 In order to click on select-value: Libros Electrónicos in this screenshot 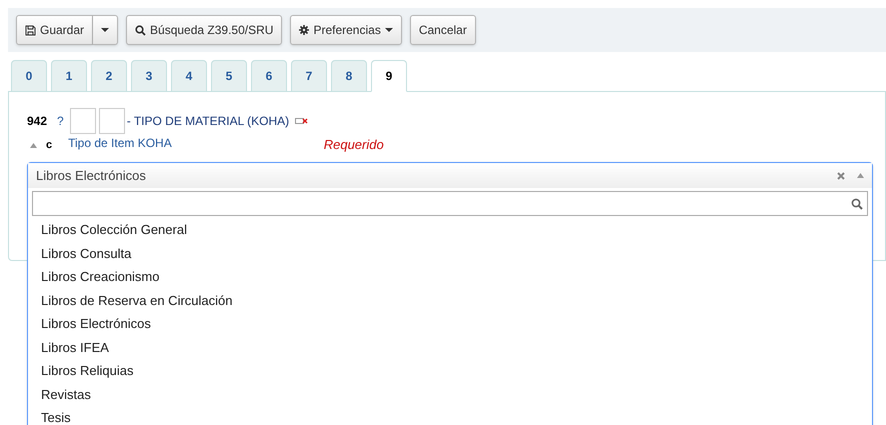, I will do `click(91, 175)`.